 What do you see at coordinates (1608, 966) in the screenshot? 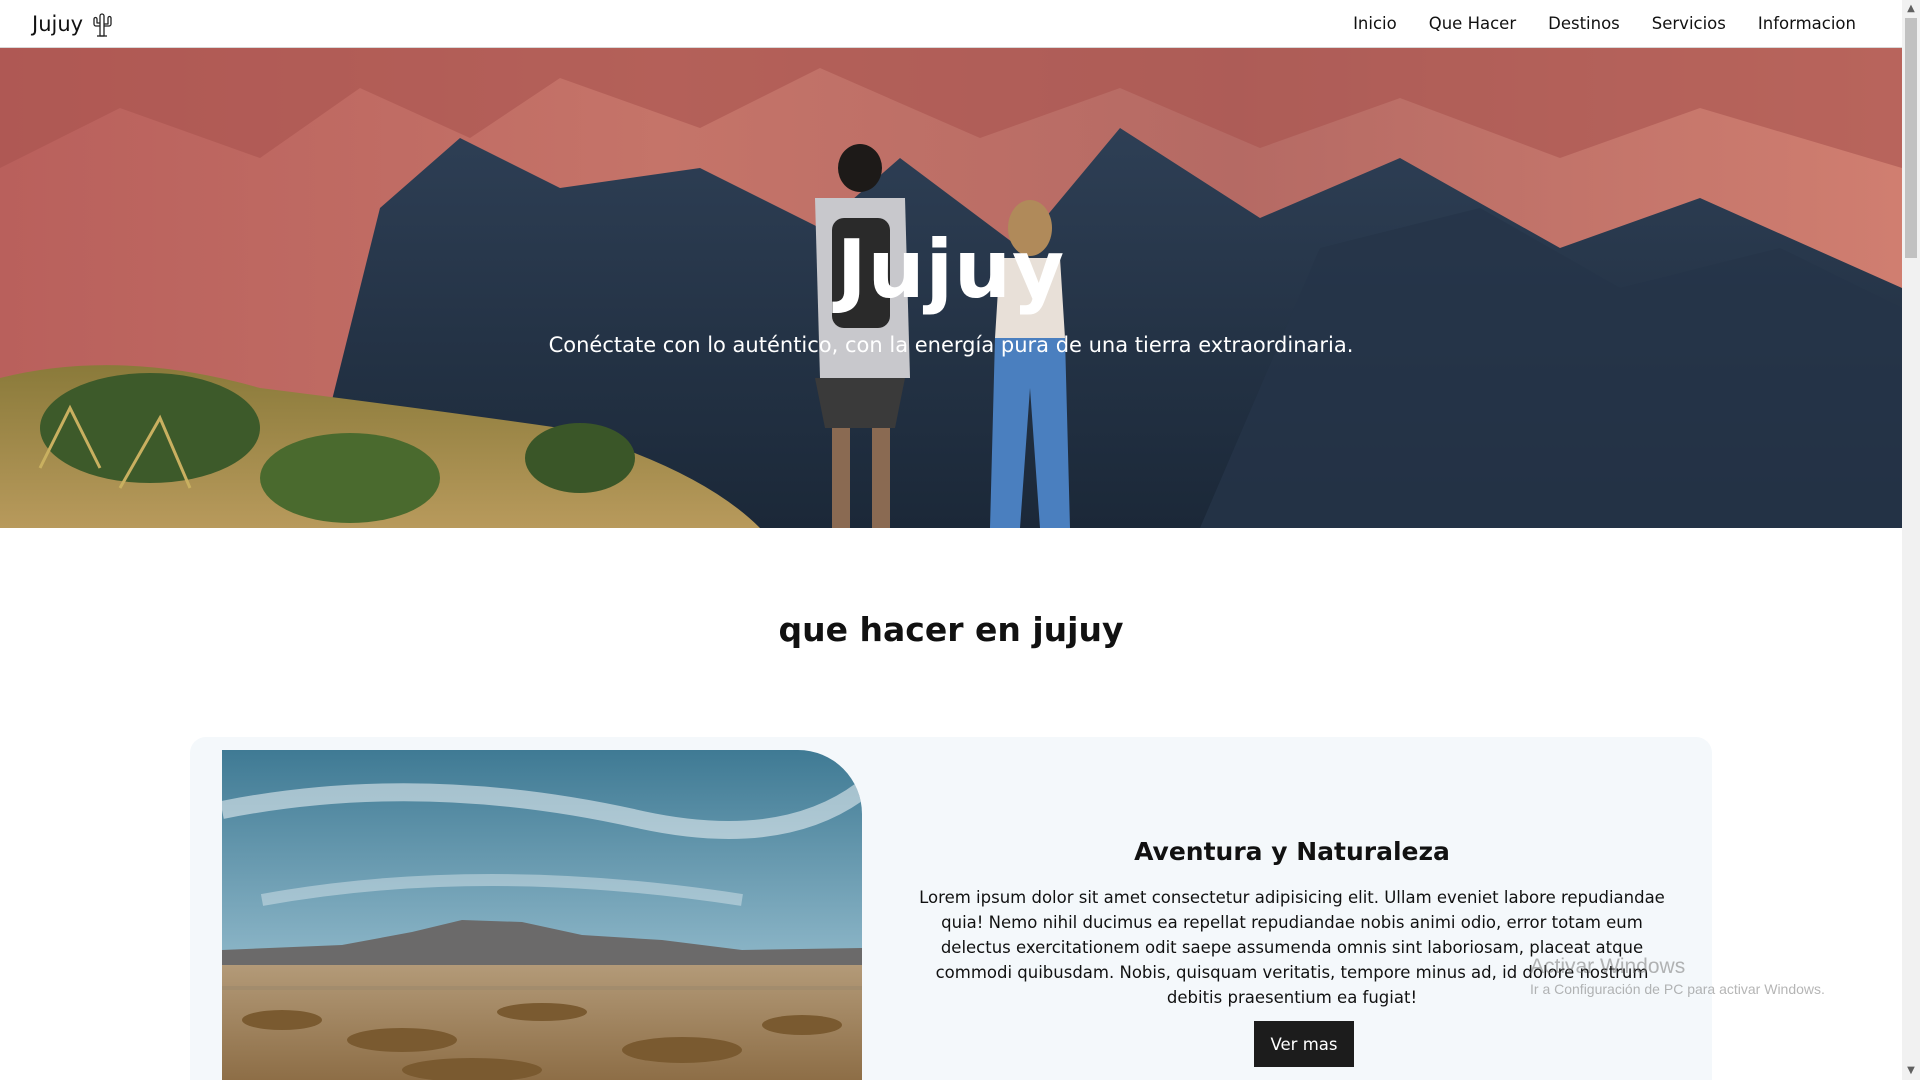
I see `watermark-title: Activar Windows` at bounding box center [1608, 966].